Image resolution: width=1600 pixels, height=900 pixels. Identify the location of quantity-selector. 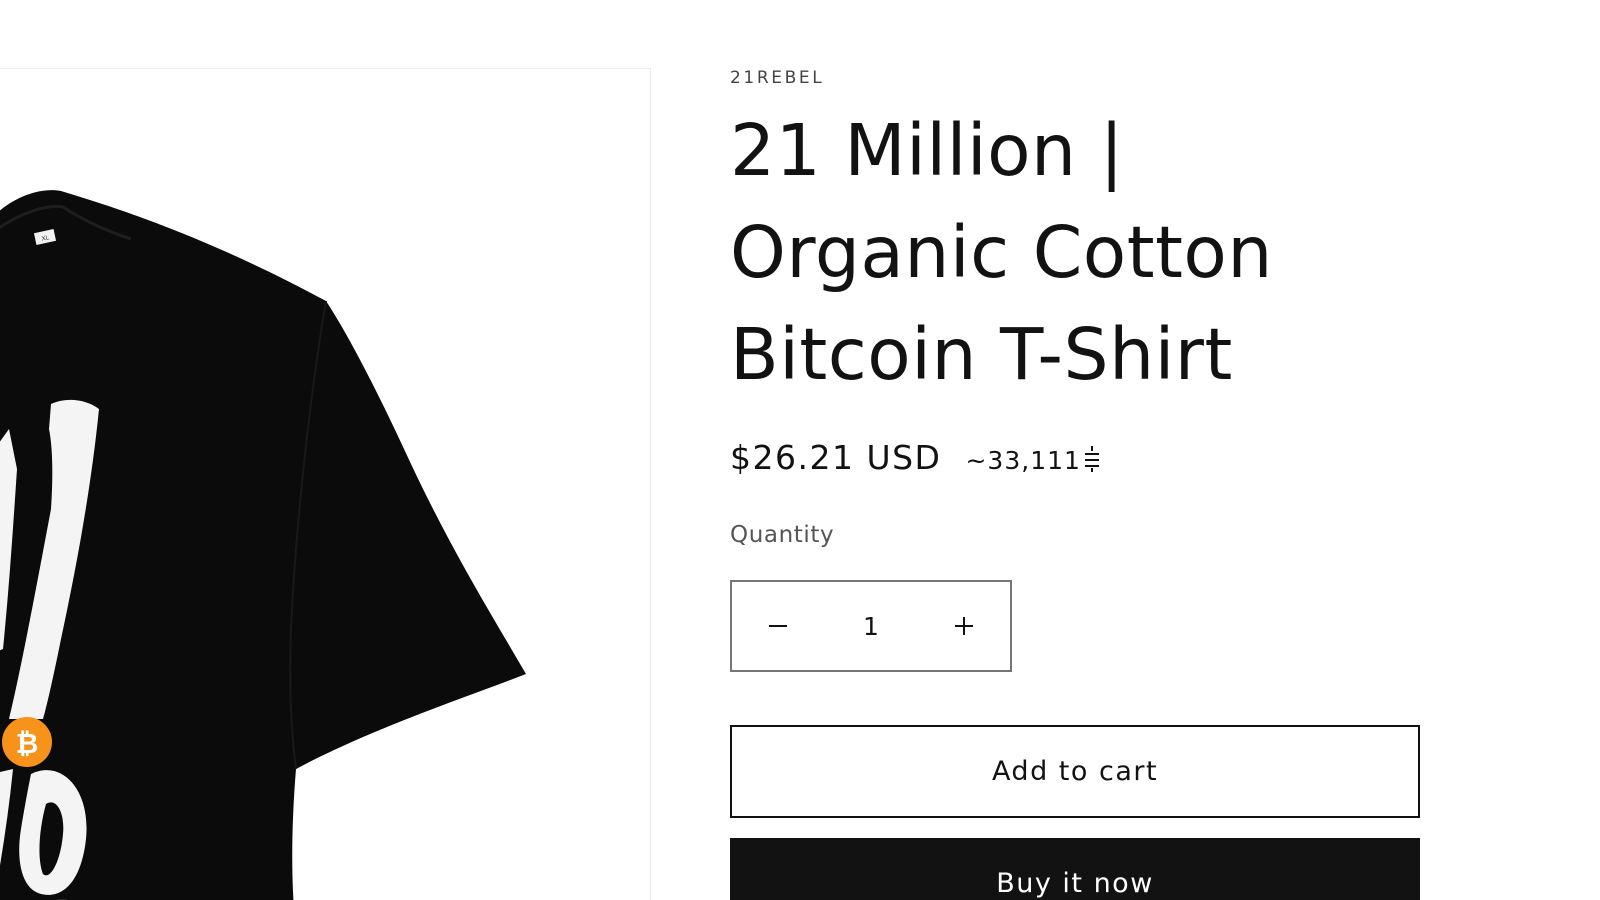
(871, 626).